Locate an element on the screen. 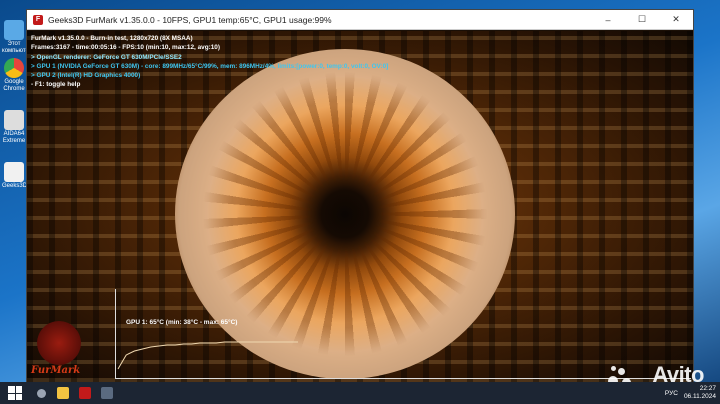  temperature-line is located at coordinates (207, 355).